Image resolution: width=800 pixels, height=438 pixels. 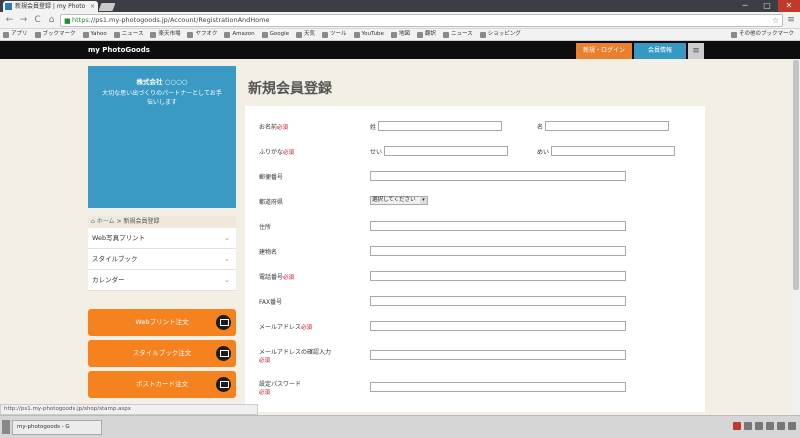 I want to click on site-logo: my PhotoGoods, so click(x=119, y=50).